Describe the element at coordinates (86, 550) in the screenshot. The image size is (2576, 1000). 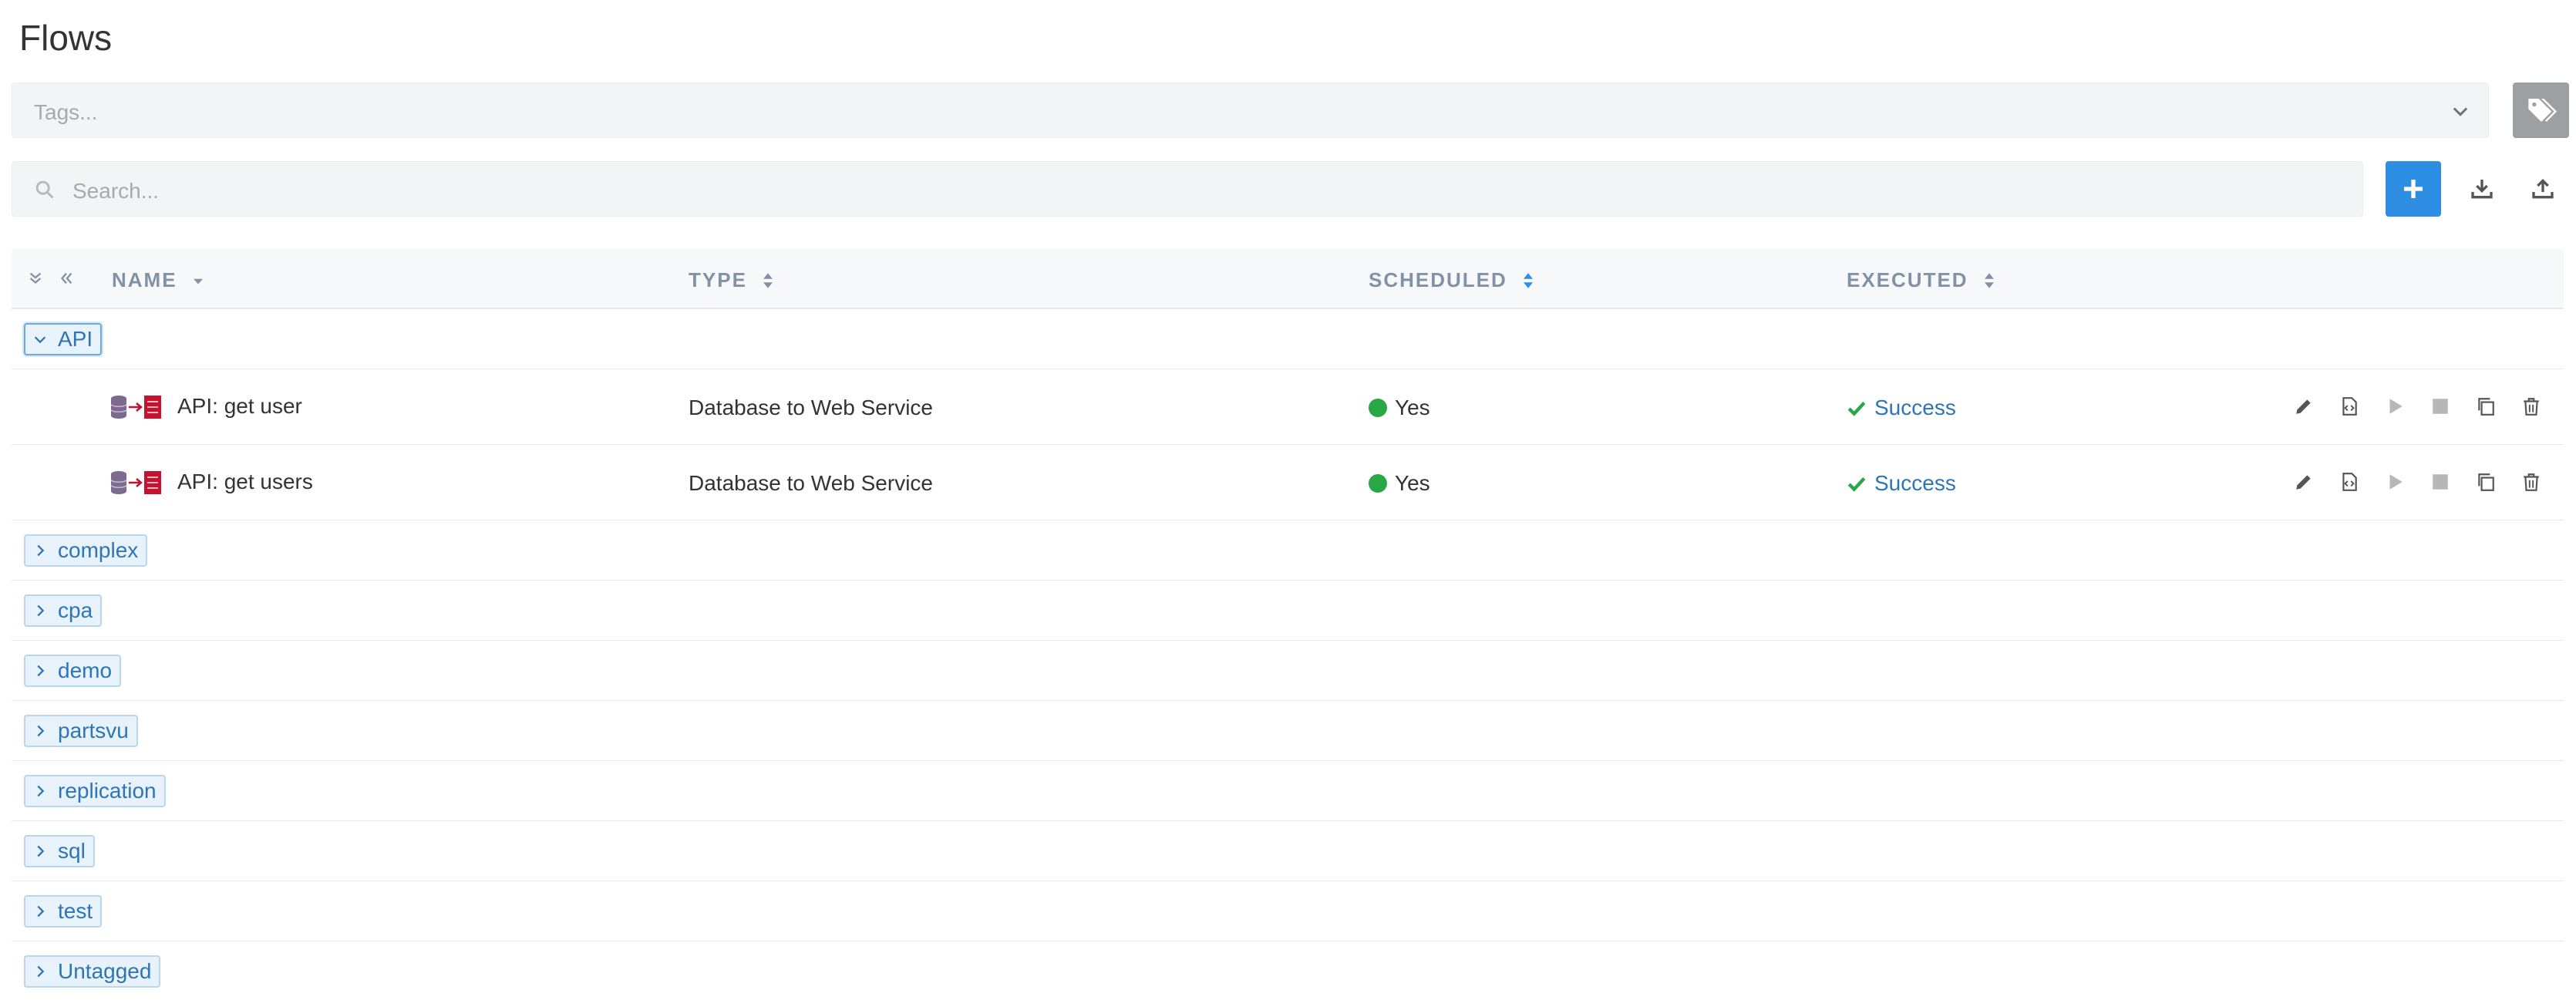
I see `group-toggle-complex: complex` at that location.